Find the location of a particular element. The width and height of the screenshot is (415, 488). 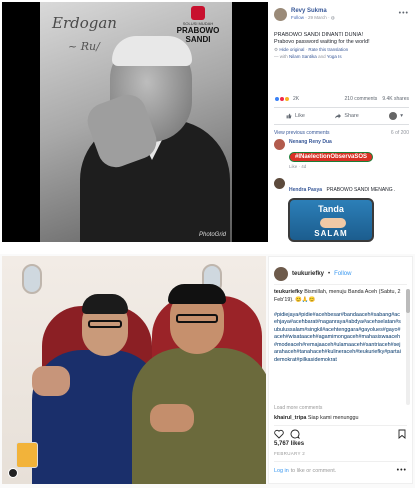

likes-count: 5,767 likes is located at coordinates (289, 444).